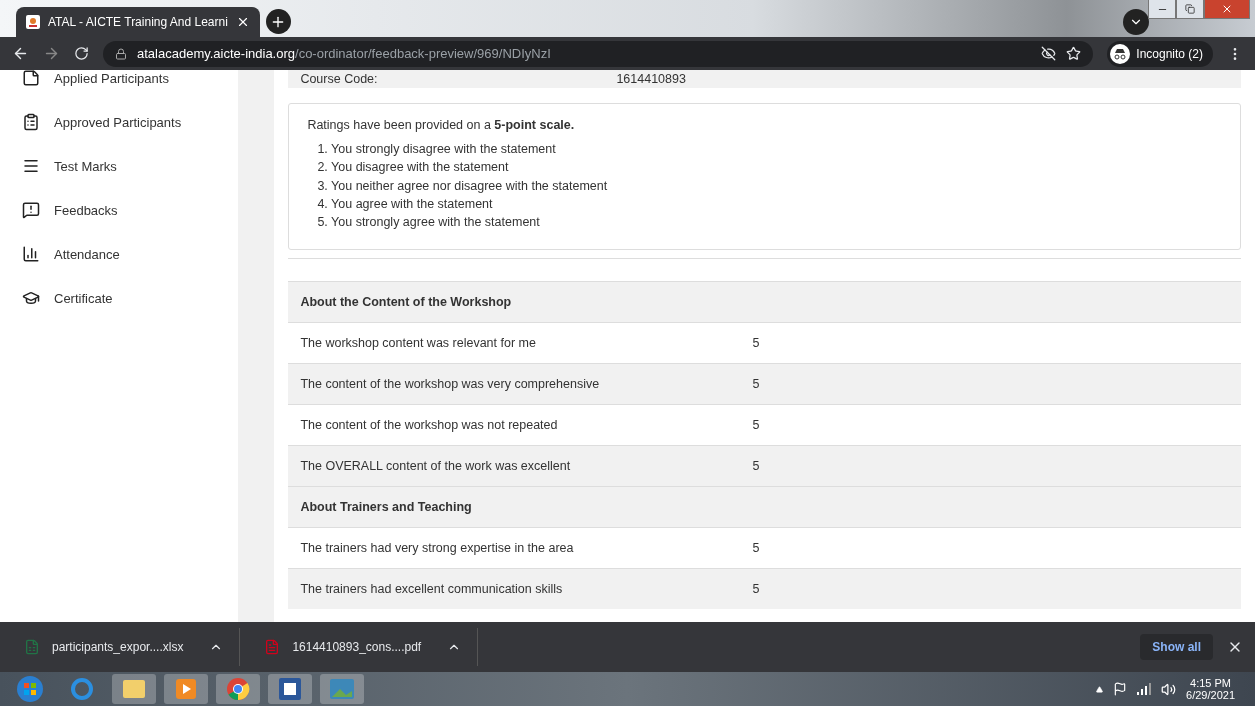 The height and width of the screenshot is (706, 1255). Describe the element at coordinates (429, 425) in the screenshot. I see `question-text: The content of the workshop was not repeated` at that location.